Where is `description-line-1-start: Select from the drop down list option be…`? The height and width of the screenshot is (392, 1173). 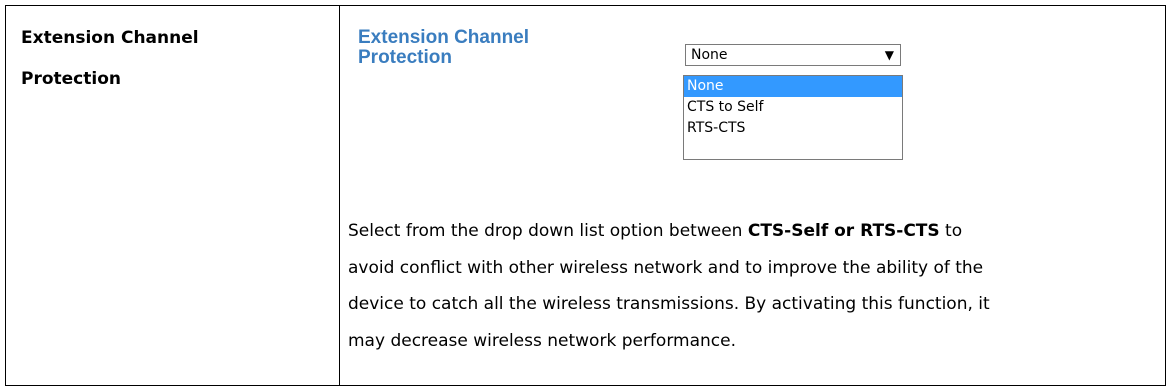
description-line-1-start: Select from the drop down list option be… is located at coordinates (548, 231).